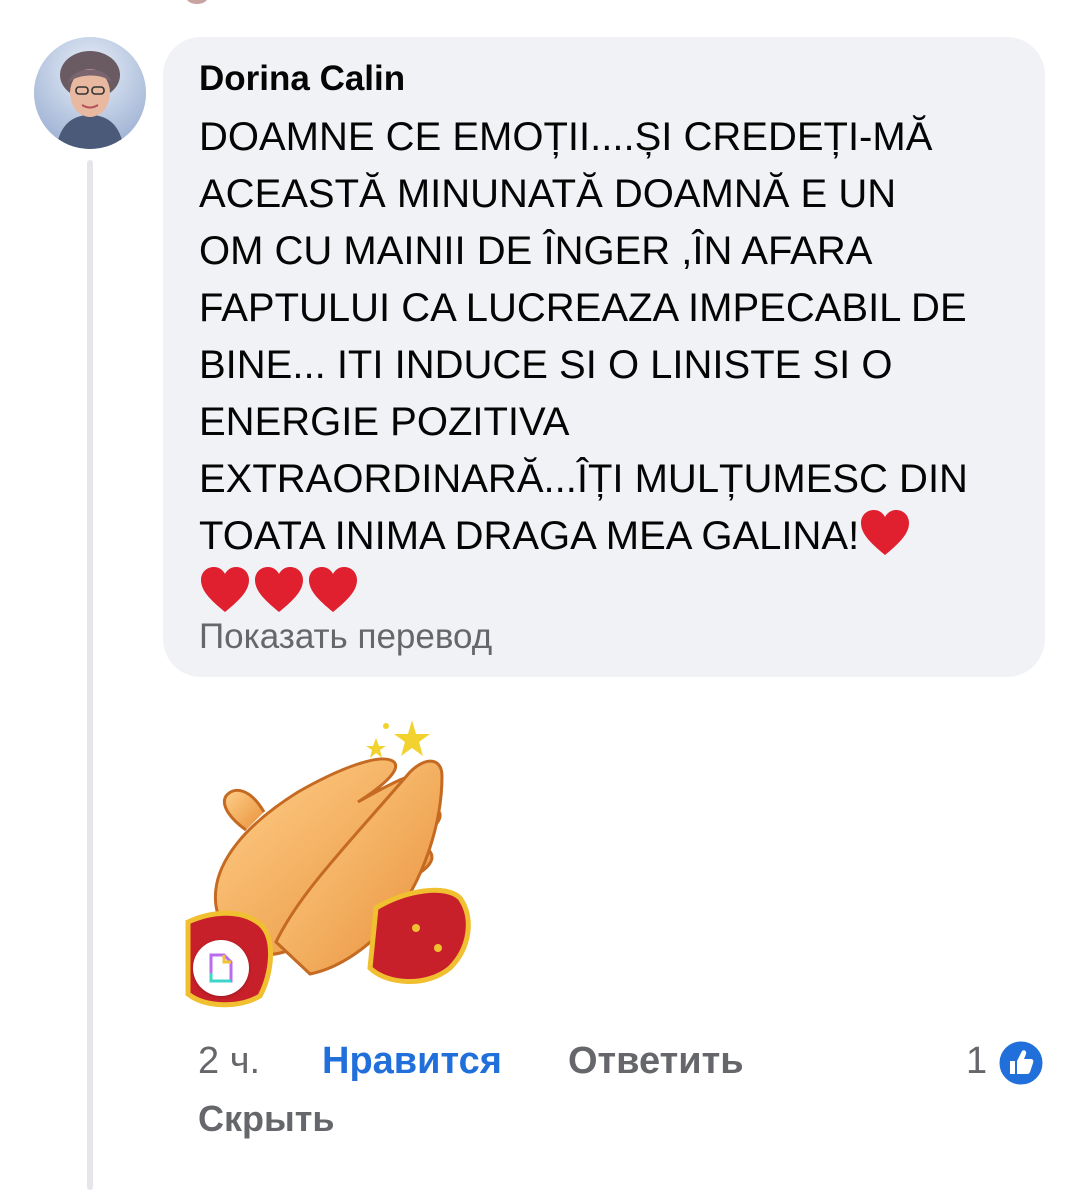  Describe the element at coordinates (536, 251) in the screenshot. I see `comment-text-line: OM CU MAINII DE ÎNGER ,ÎN AFARA` at that location.